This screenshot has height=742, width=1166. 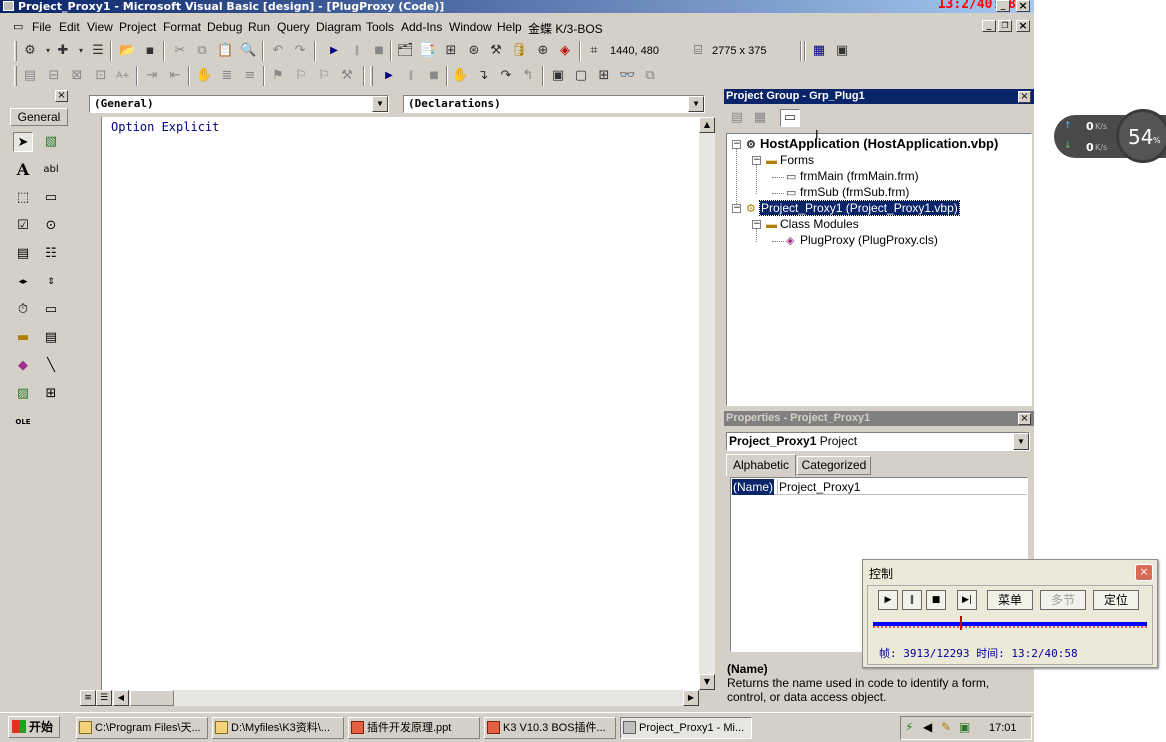 I want to click on tray-network-icon: ⚡, so click(x=909, y=727).